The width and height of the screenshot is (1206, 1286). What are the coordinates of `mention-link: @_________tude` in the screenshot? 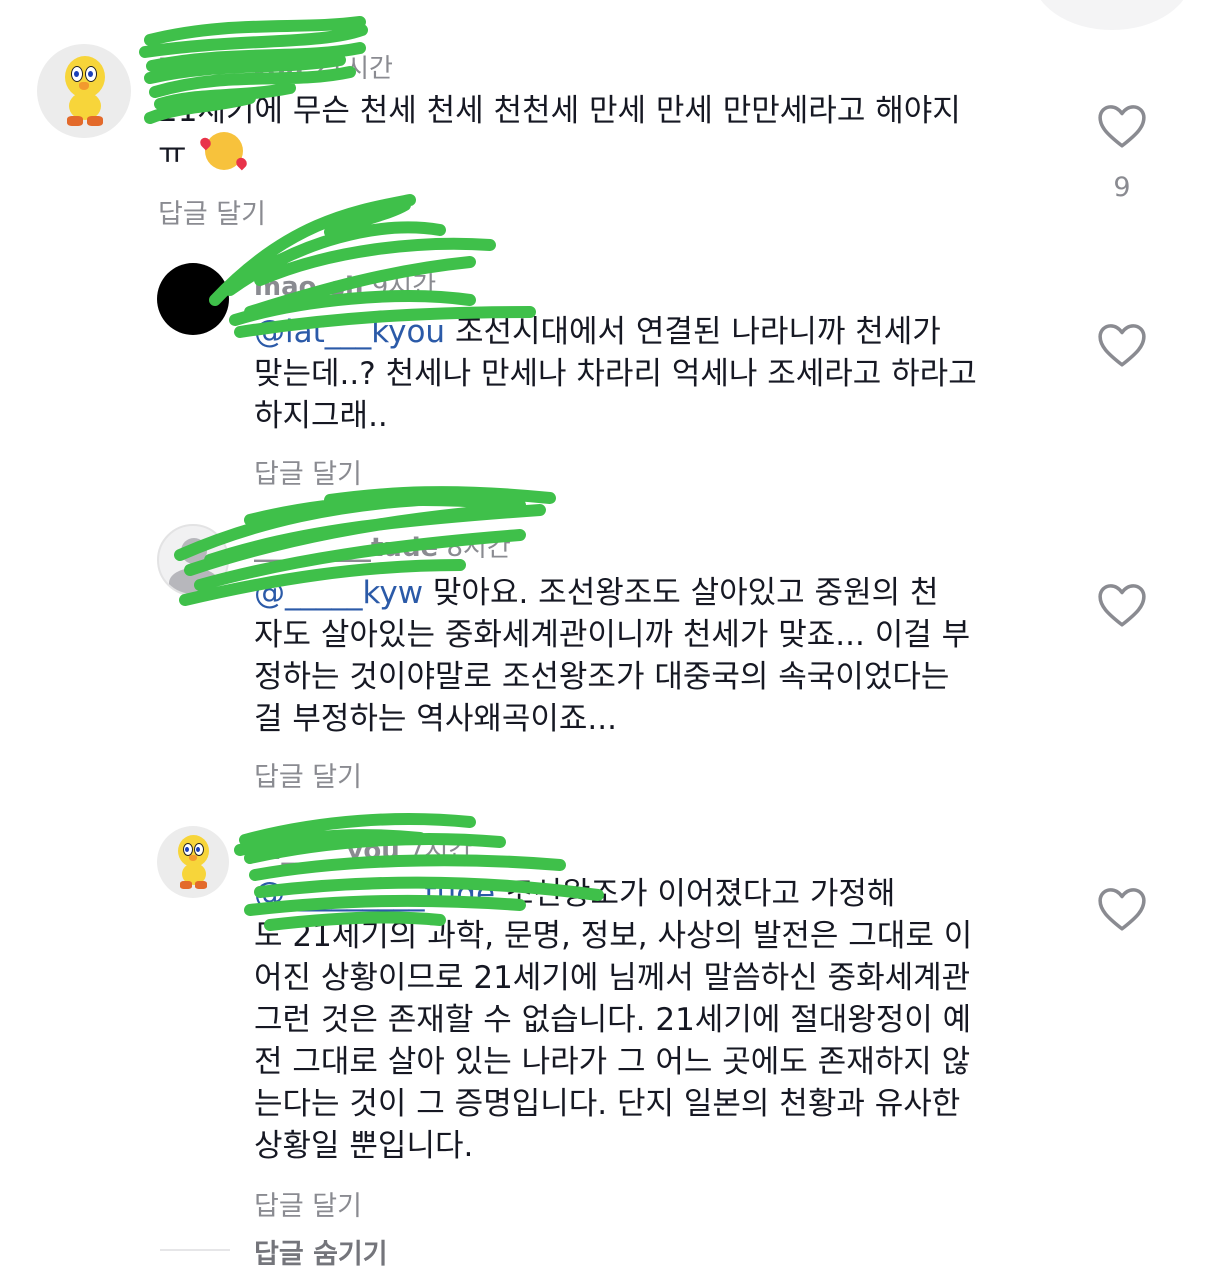 It's located at (374, 894).